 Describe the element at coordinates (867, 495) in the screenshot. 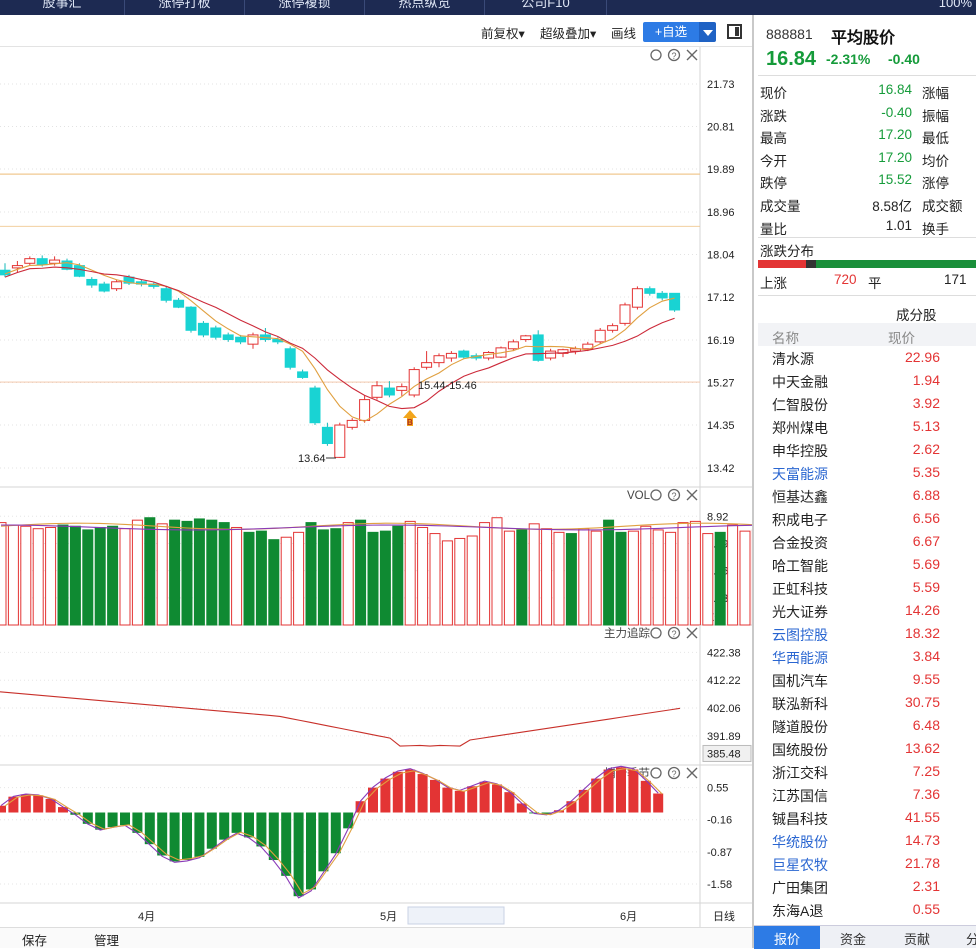

I see `component-row: 恒基达鑫 6.88` at that location.